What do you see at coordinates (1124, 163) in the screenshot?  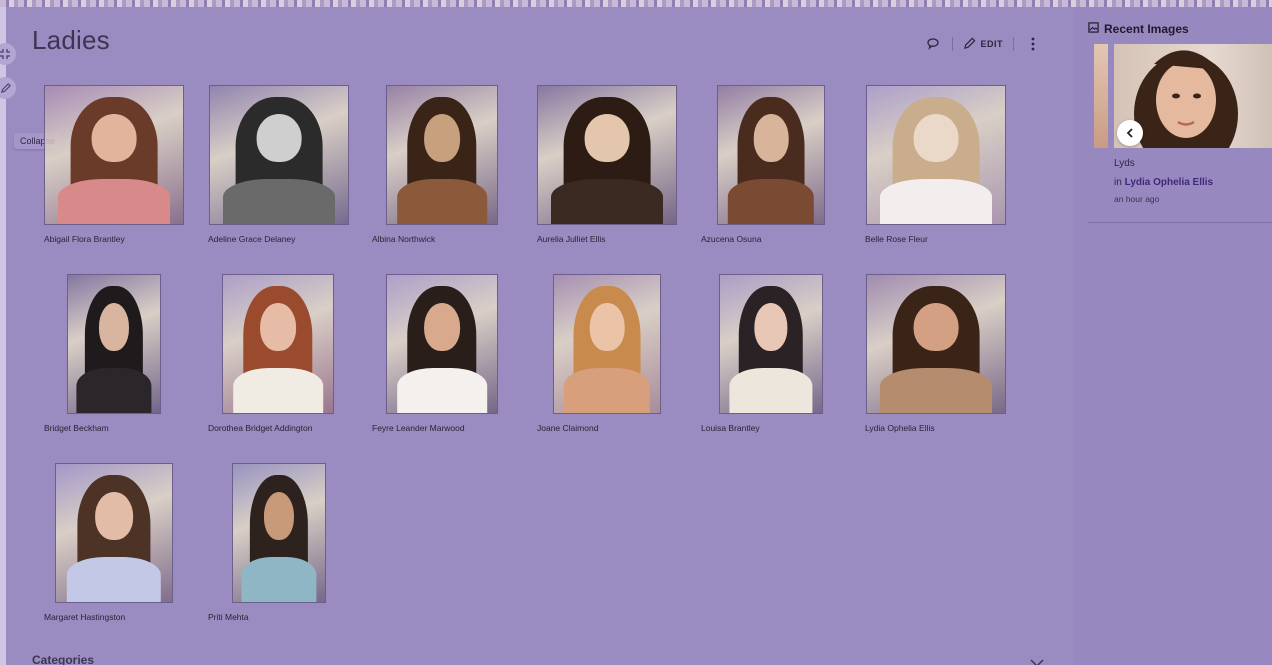 I see `recent-image-caption: Lyds` at bounding box center [1124, 163].